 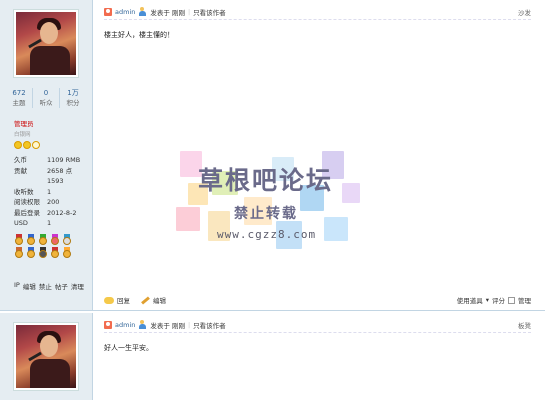 What do you see at coordinates (37, 202) in the screenshot?
I see `info-row: 阅读权限 200` at bounding box center [37, 202].